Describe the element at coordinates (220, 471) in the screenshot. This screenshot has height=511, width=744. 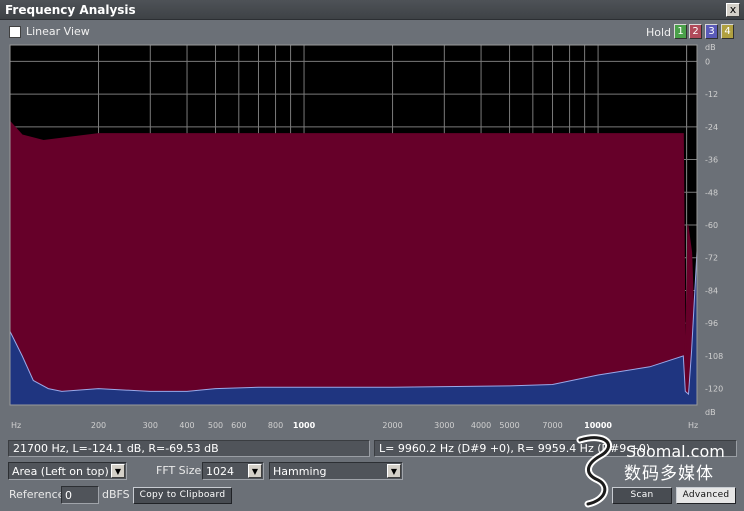
I see `fft-size-value: 1024` at that location.